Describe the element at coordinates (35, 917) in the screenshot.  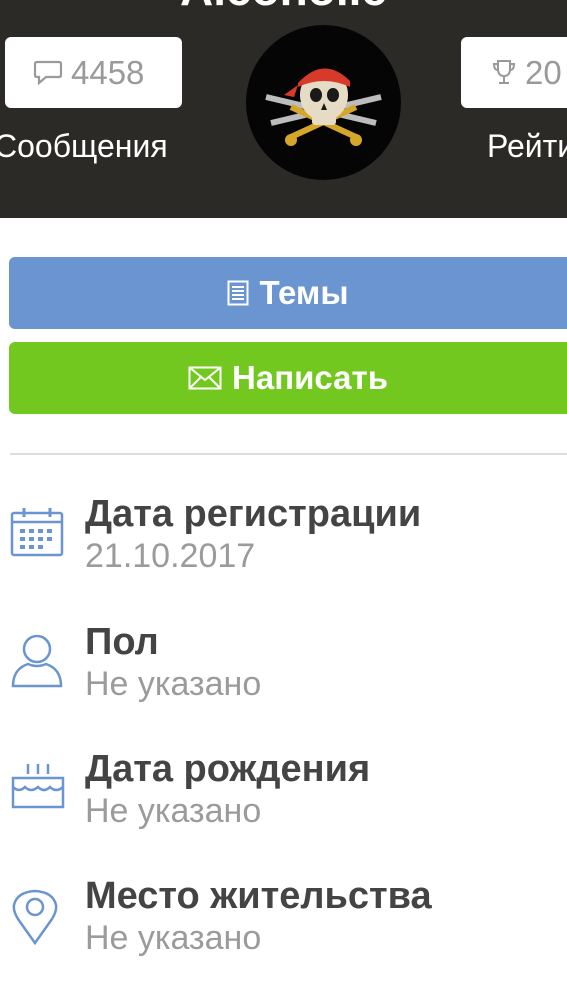
I see `location-pin-icon` at that location.